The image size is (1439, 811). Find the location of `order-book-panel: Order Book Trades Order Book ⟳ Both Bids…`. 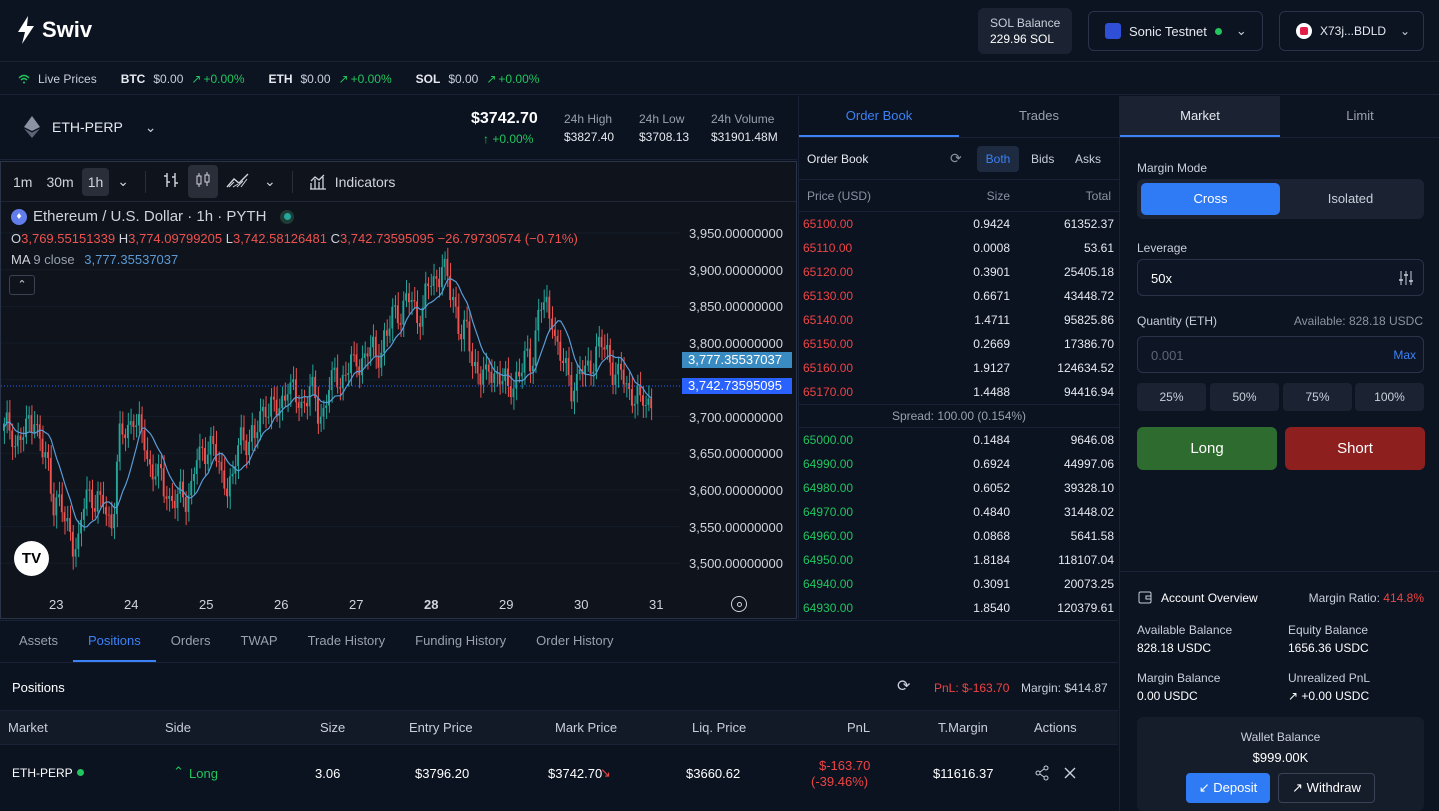

order-book-panel: Order Book Trades Order Book ⟳ Both Bids… is located at coordinates (958, 358).